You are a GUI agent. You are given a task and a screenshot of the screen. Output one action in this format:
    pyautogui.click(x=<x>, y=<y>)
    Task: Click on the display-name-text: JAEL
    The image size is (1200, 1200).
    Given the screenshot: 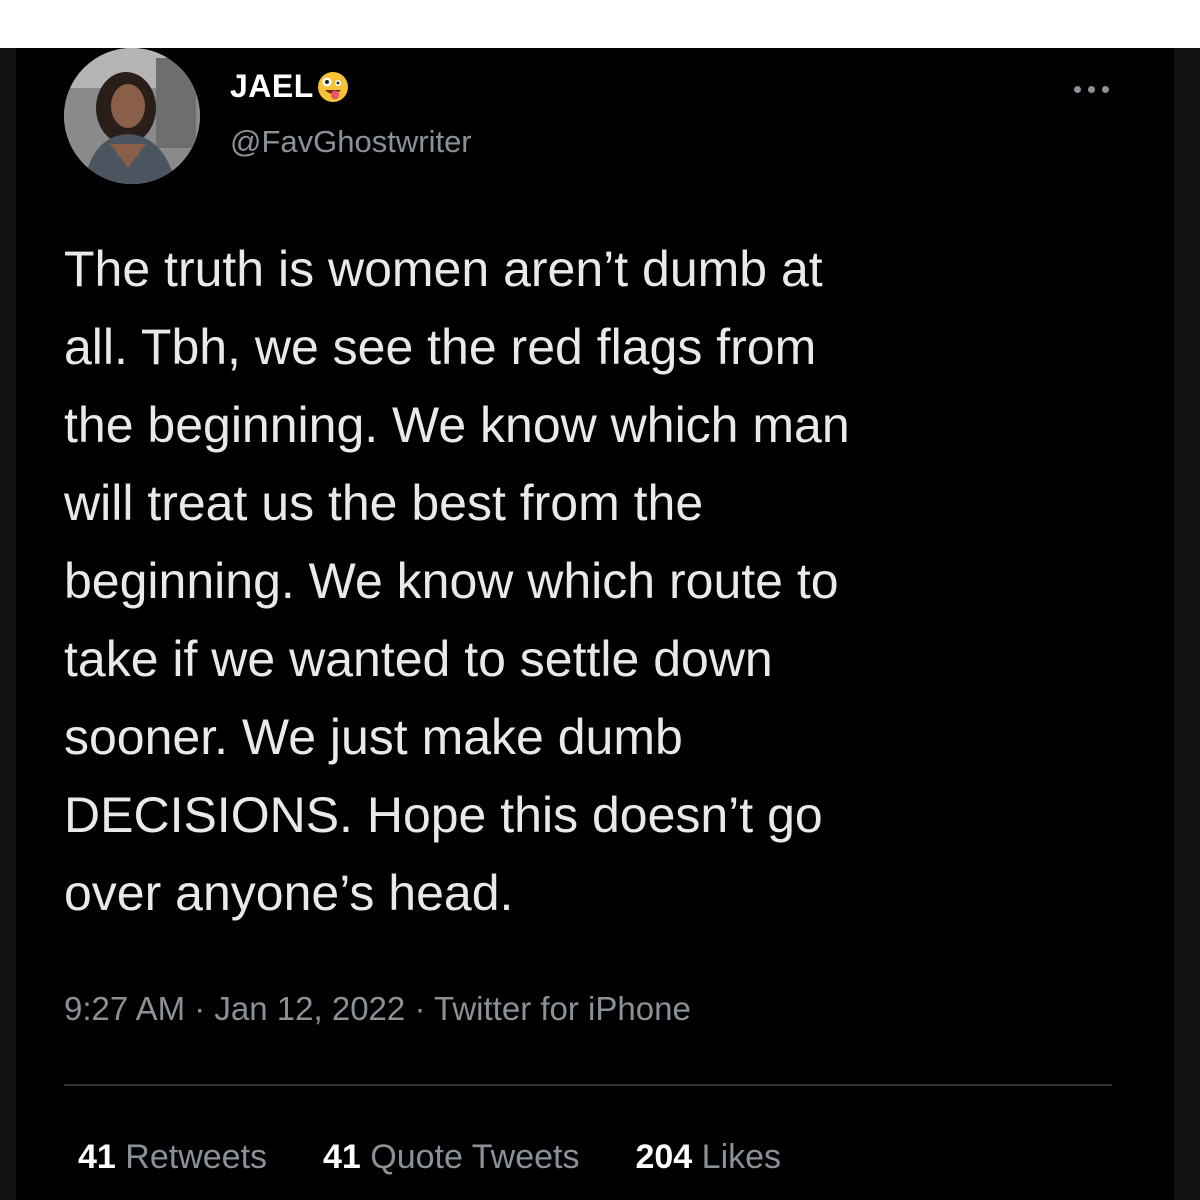 What is the action you would take?
    pyautogui.click(x=272, y=86)
    